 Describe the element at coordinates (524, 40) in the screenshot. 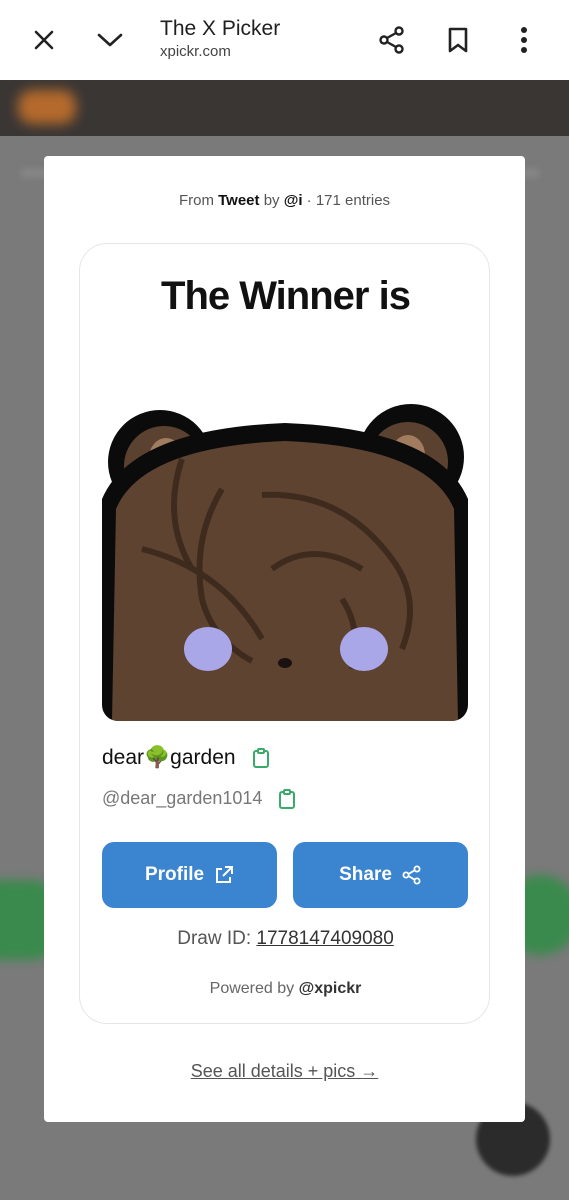

I see `more-vert-icon` at that location.